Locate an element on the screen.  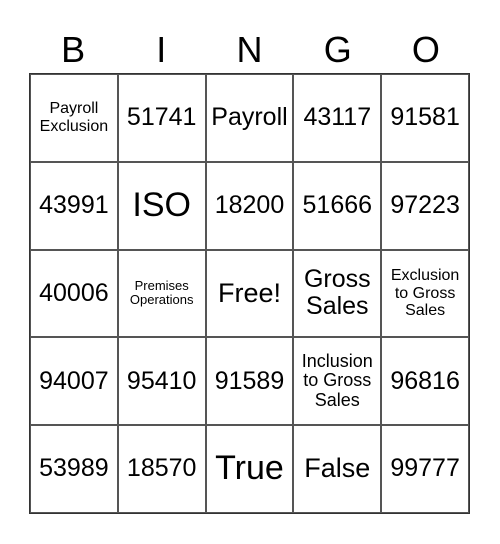
bingo-cell: 43117 is located at coordinates (337, 118).